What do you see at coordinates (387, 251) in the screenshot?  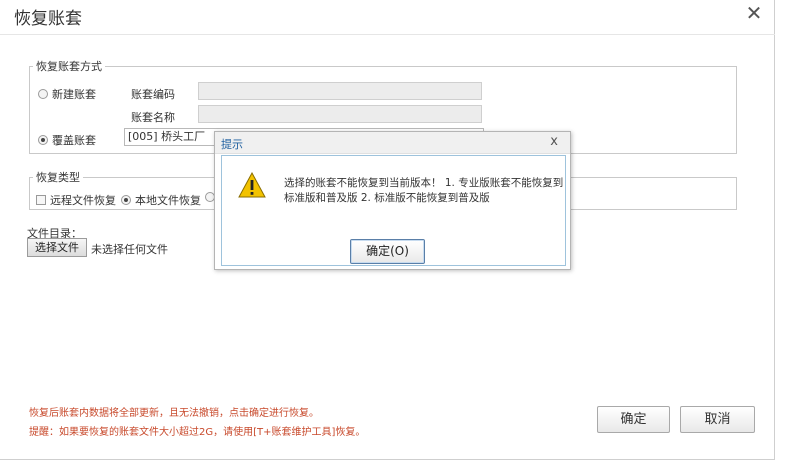 I see `alert-ok-button: 确定(O)` at bounding box center [387, 251].